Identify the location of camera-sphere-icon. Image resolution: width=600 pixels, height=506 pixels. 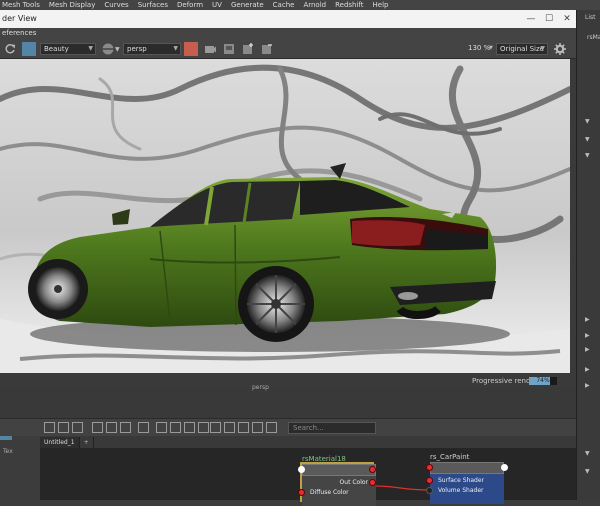
(108, 49).